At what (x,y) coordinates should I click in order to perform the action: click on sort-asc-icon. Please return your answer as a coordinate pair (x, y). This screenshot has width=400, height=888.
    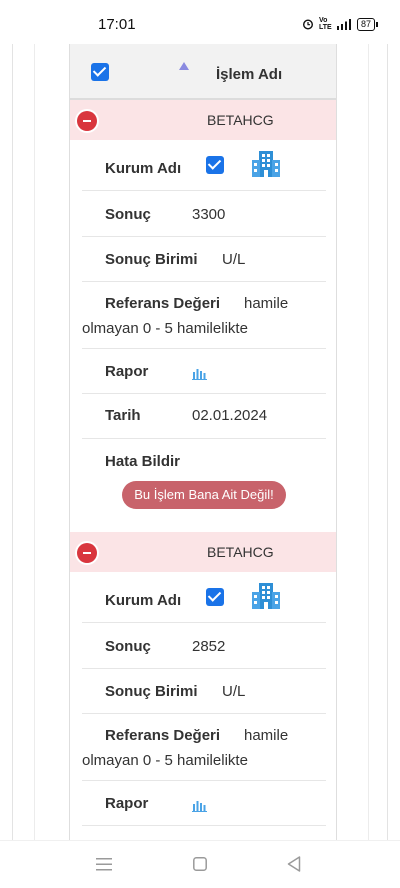
    Looking at the image, I should click on (184, 66).